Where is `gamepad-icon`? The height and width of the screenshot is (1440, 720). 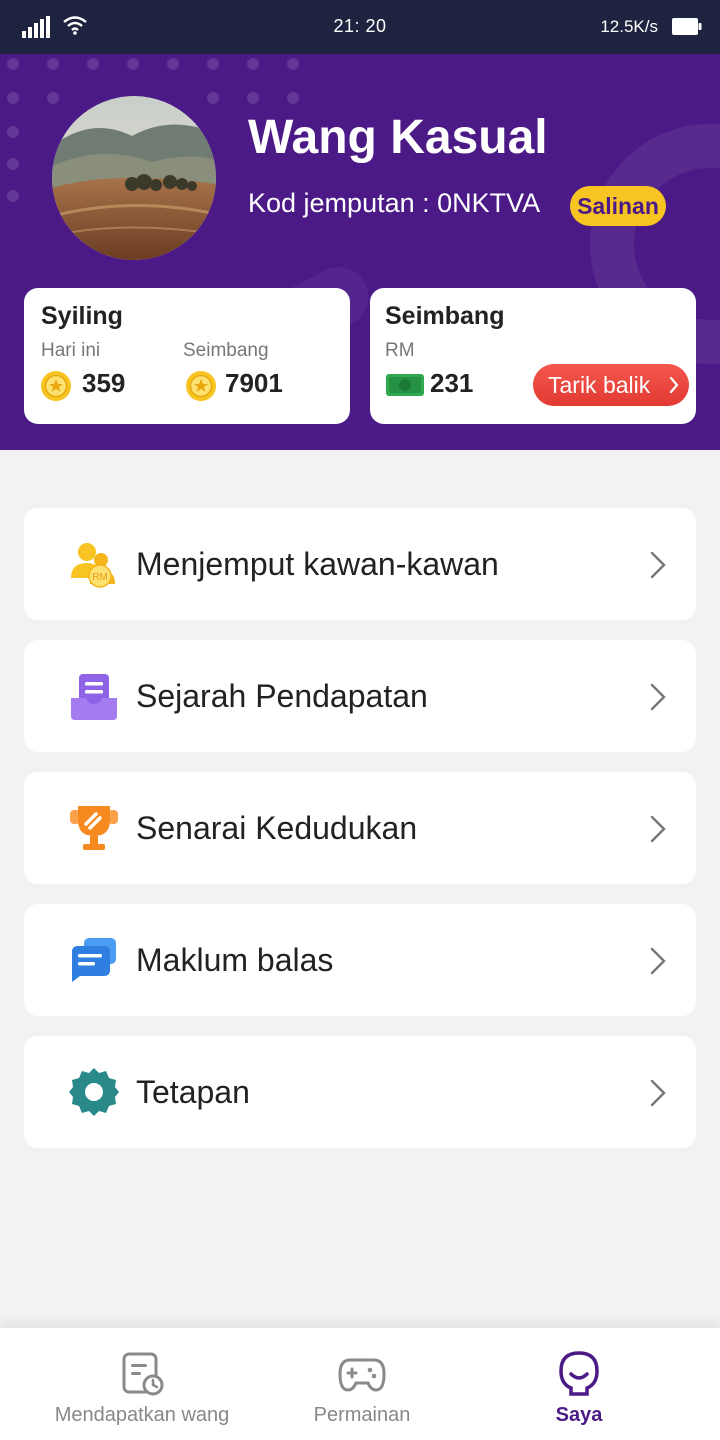 gamepad-icon is located at coordinates (362, 1375).